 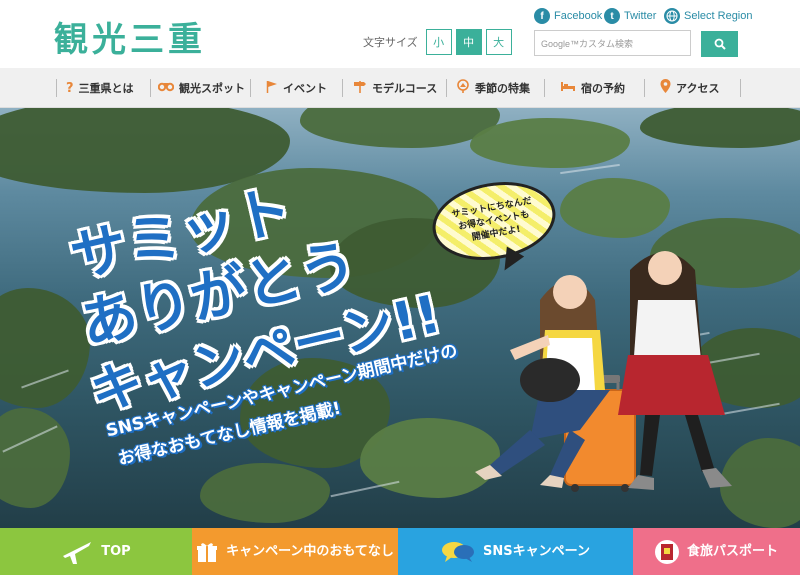 What do you see at coordinates (305, 88) in the screenshot?
I see `nav-item-label: イベント` at bounding box center [305, 88].